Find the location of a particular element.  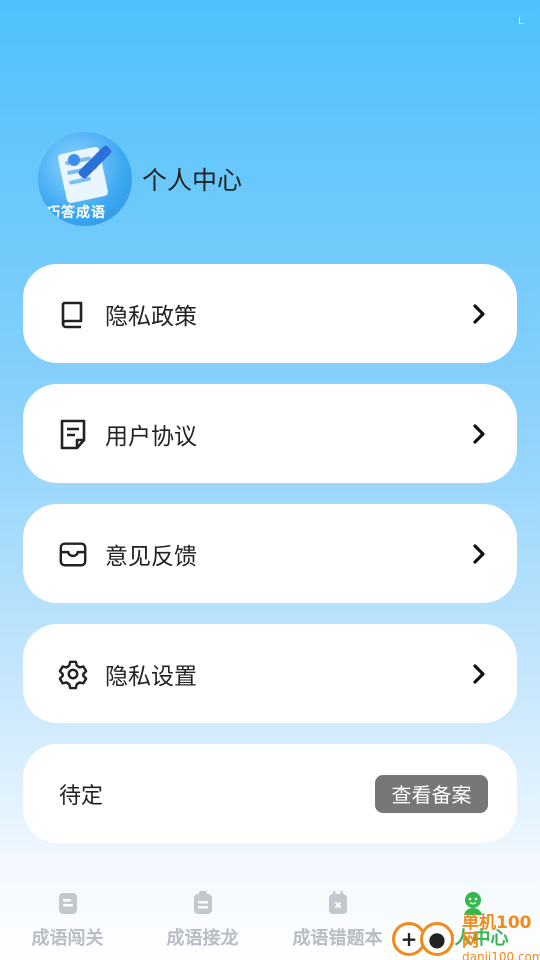

site-watermark: + ● 单机100网 danji100.com is located at coordinates (466, 936).